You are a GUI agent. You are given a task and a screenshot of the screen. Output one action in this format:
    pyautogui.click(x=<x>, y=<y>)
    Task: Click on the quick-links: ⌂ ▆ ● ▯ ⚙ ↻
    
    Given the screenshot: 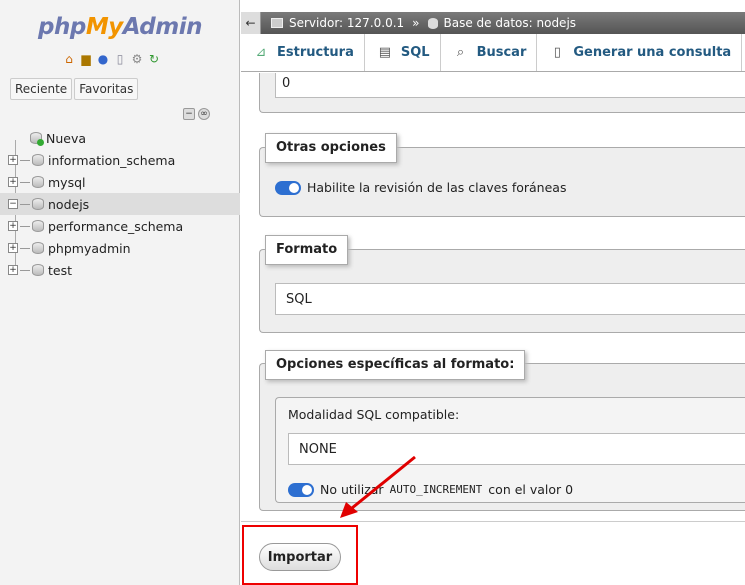 What is the action you would take?
    pyautogui.click(x=111, y=59)
    